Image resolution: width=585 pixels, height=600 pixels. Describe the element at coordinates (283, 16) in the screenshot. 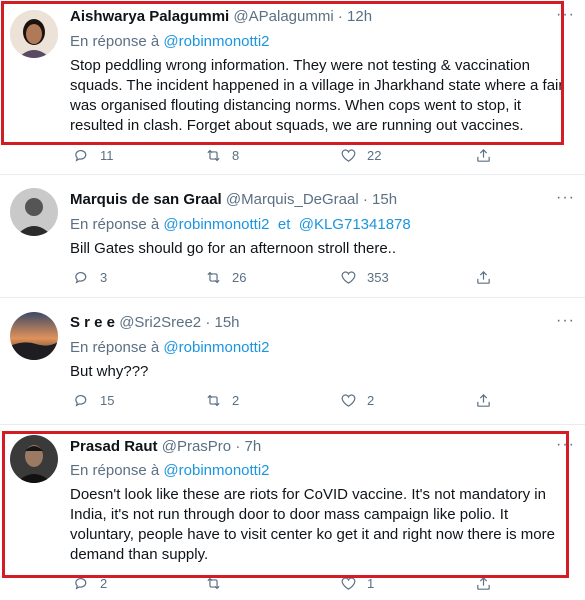

I see `author-handle: @APalagummi` at that location.